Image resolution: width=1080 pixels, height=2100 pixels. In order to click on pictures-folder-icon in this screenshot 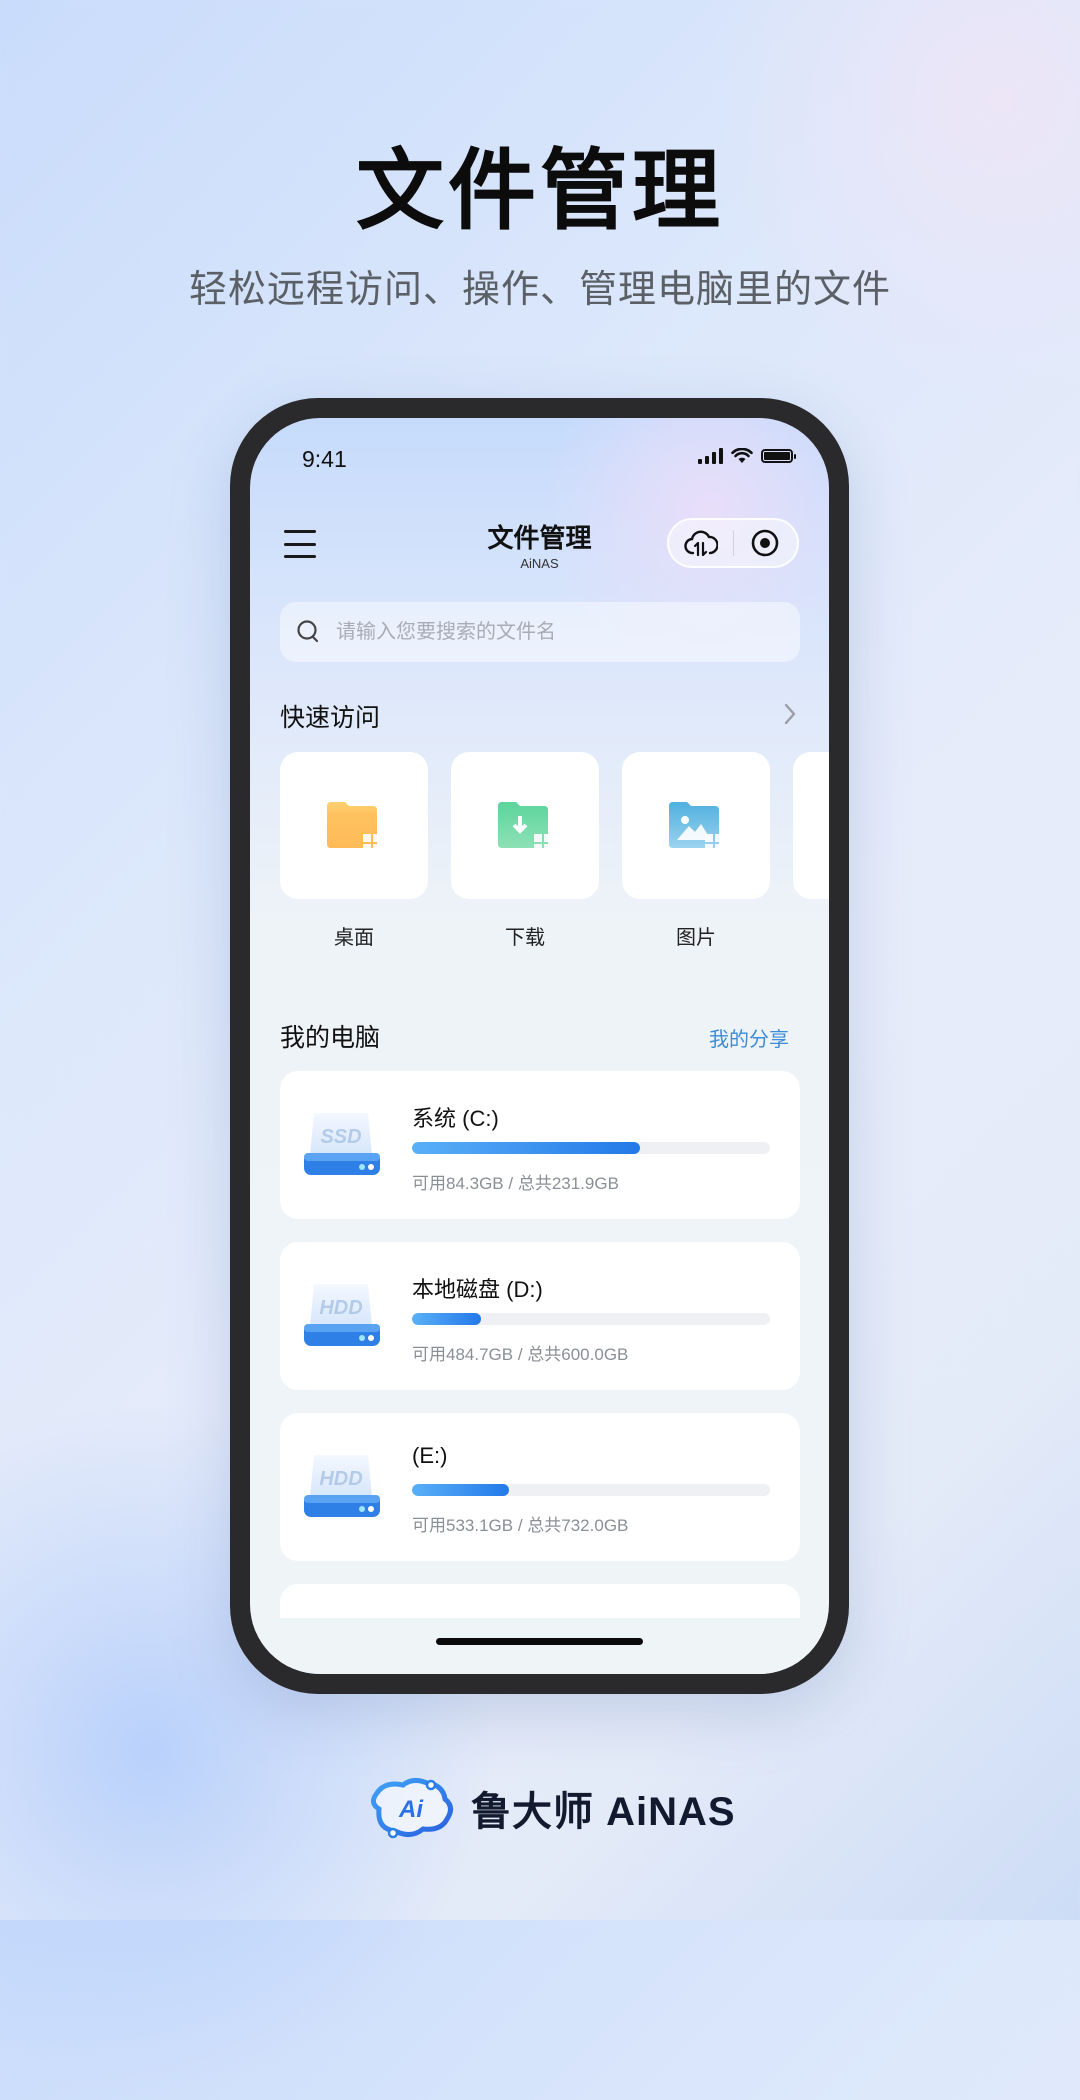, I will do `click(696, 826)`.